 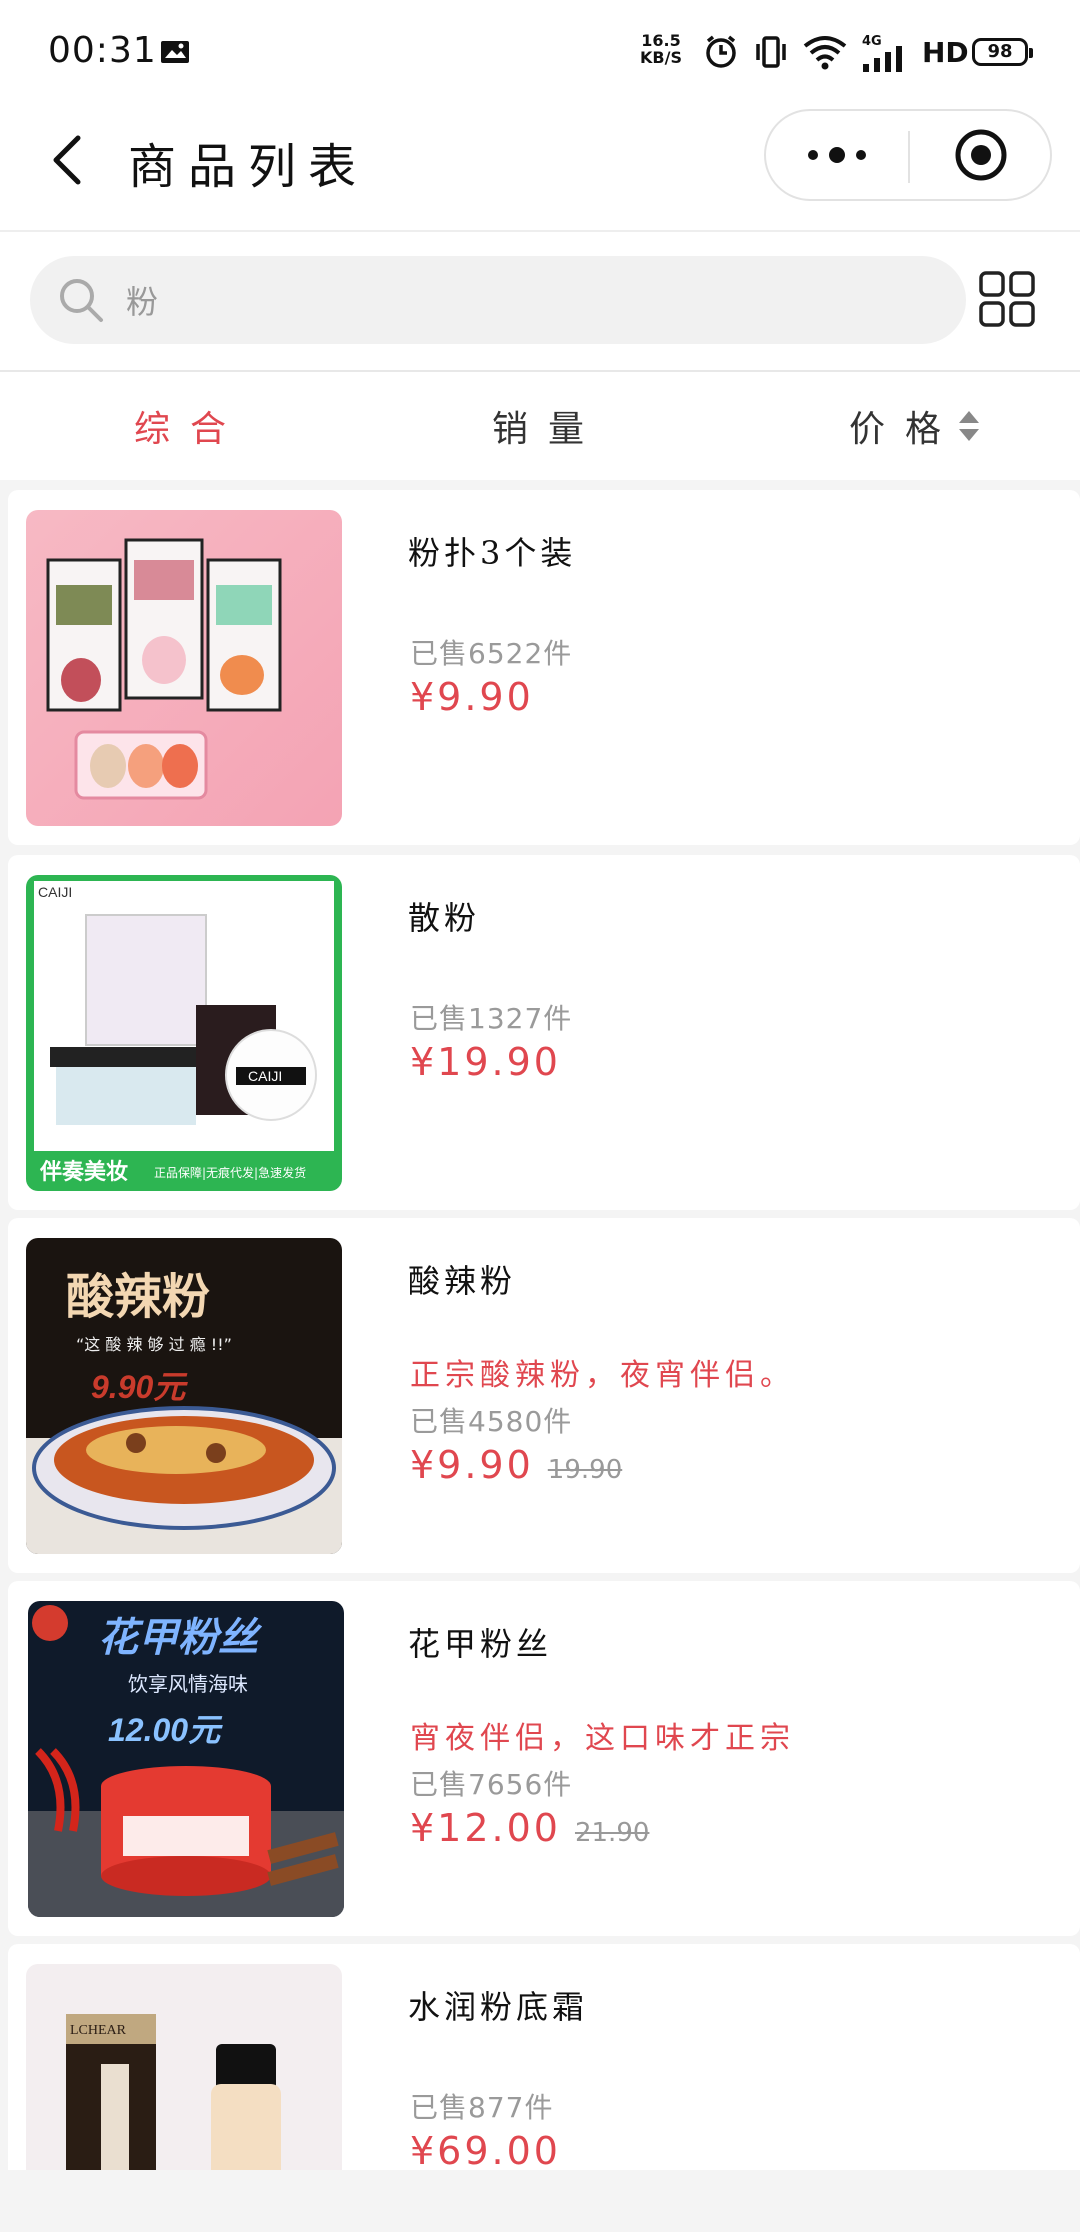 What do you see at coordinates (904, 429) in the screenshot?
I see `sort-tab-label: 价格` at bounding box center [904, 429].